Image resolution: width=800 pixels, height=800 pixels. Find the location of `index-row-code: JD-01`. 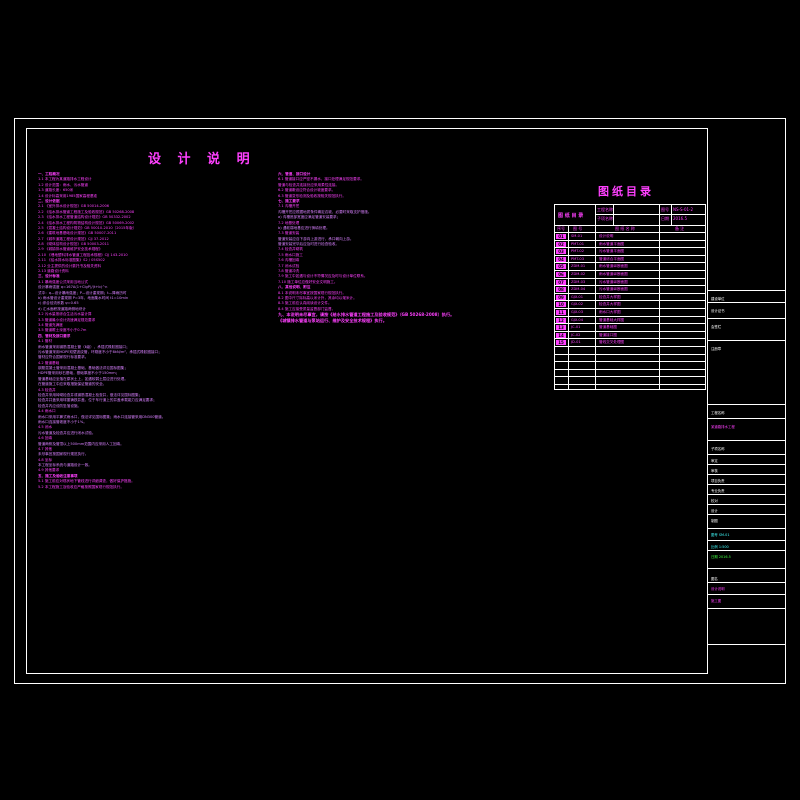

index-row-code: JD-01 is located at coordinates (576, 342).